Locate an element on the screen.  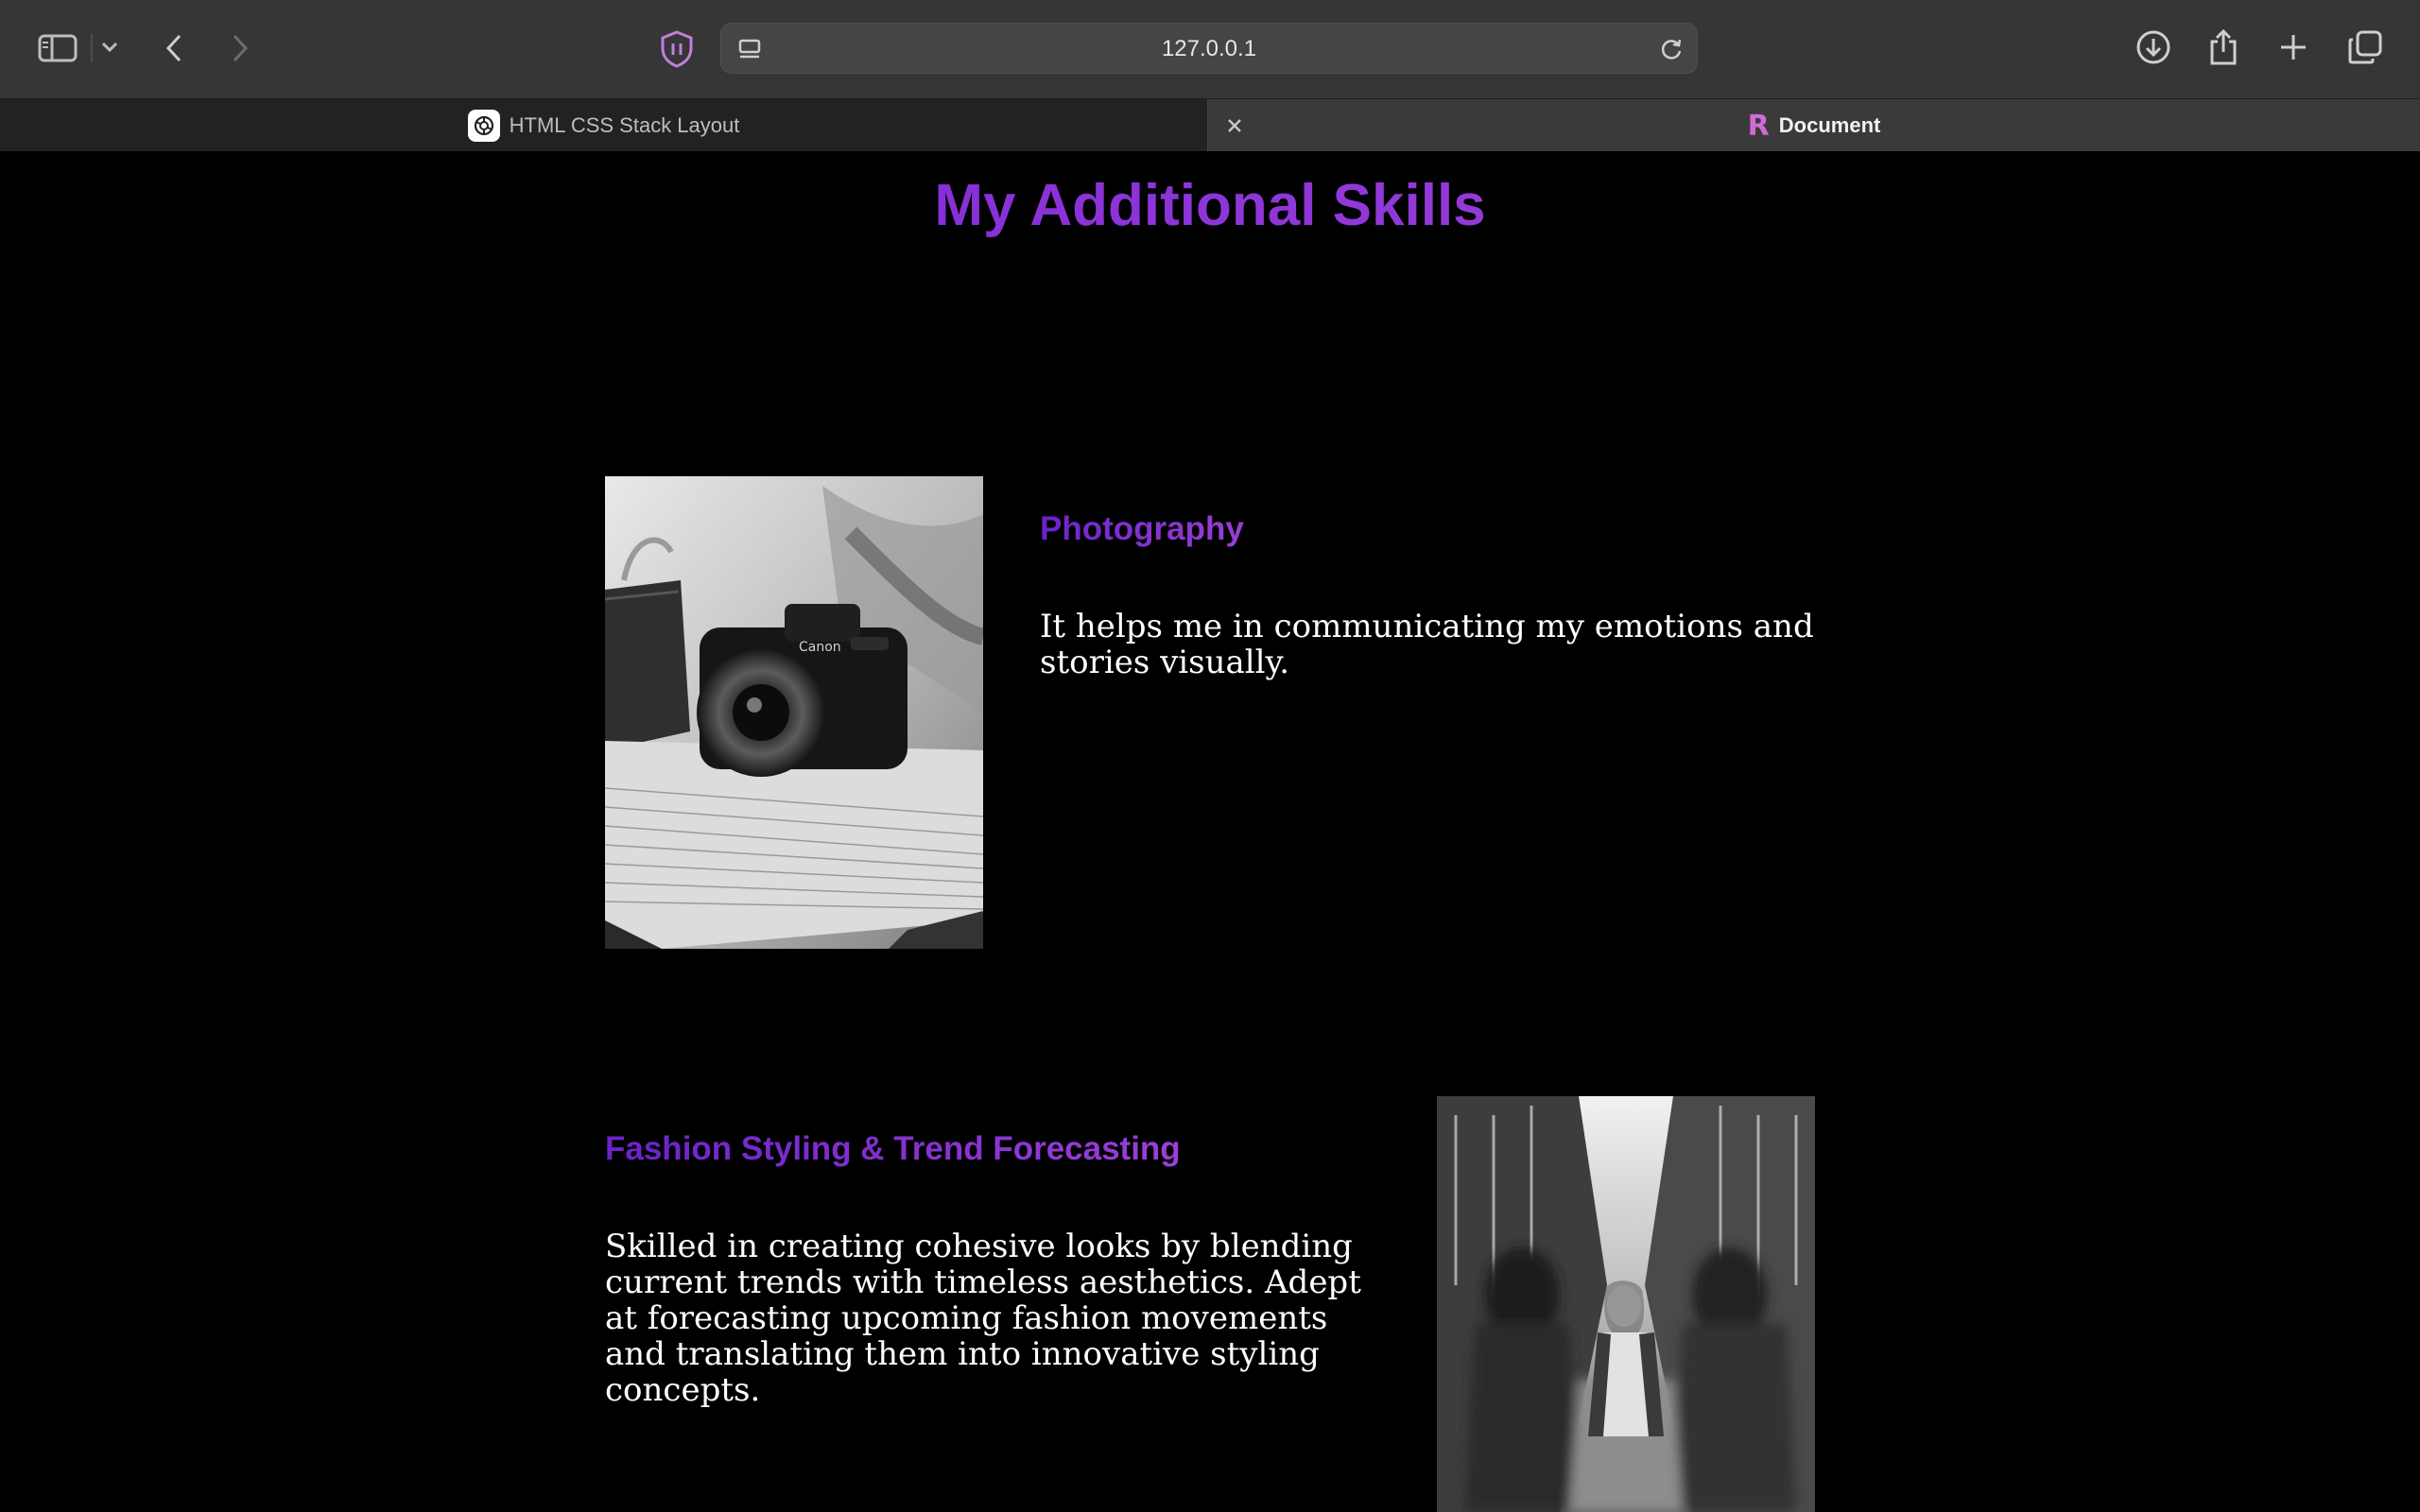
new-tab-icon is located at coordinates (2293, 47).